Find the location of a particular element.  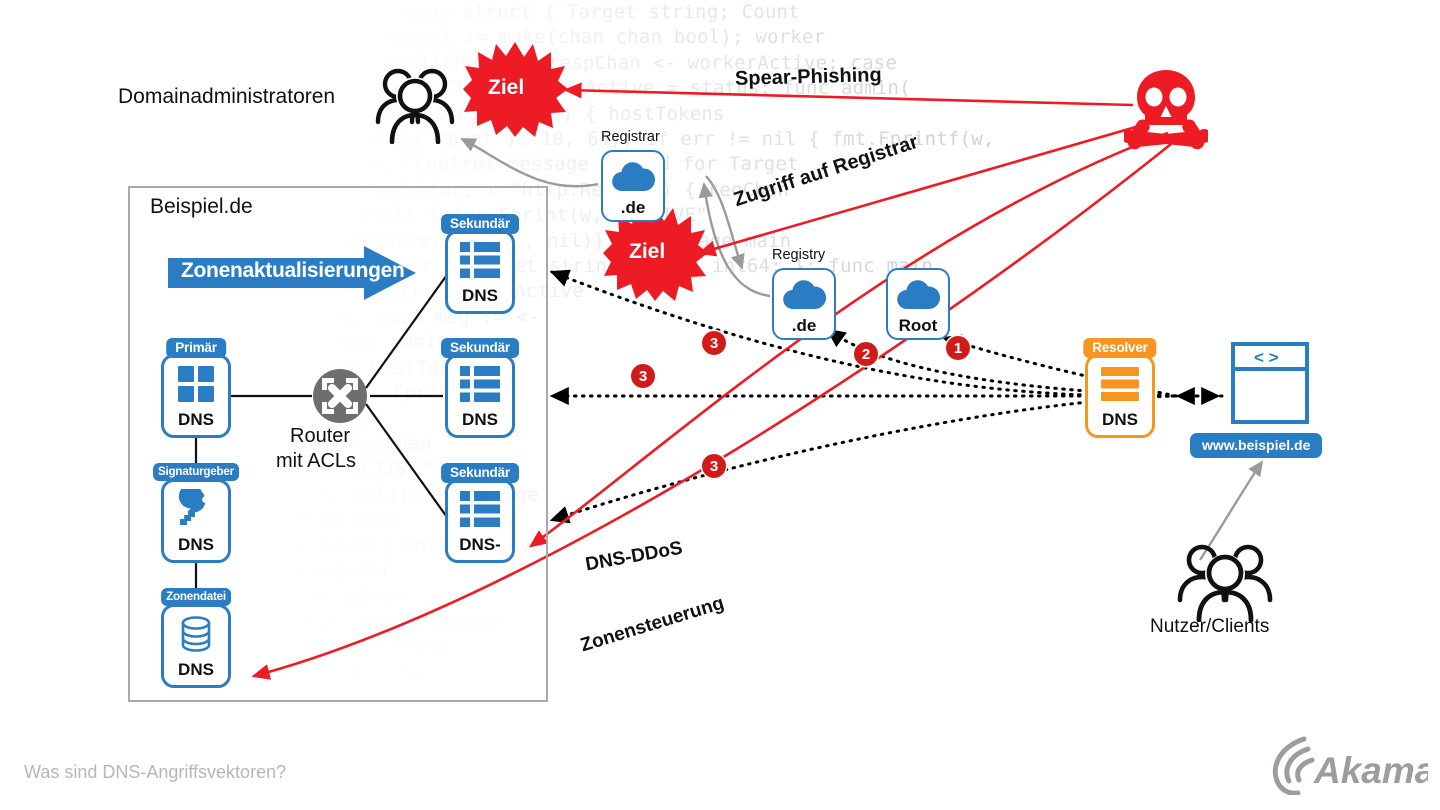

attack-label-spear-phishing: Spear-Phishing is located at coordinates (808, 77).